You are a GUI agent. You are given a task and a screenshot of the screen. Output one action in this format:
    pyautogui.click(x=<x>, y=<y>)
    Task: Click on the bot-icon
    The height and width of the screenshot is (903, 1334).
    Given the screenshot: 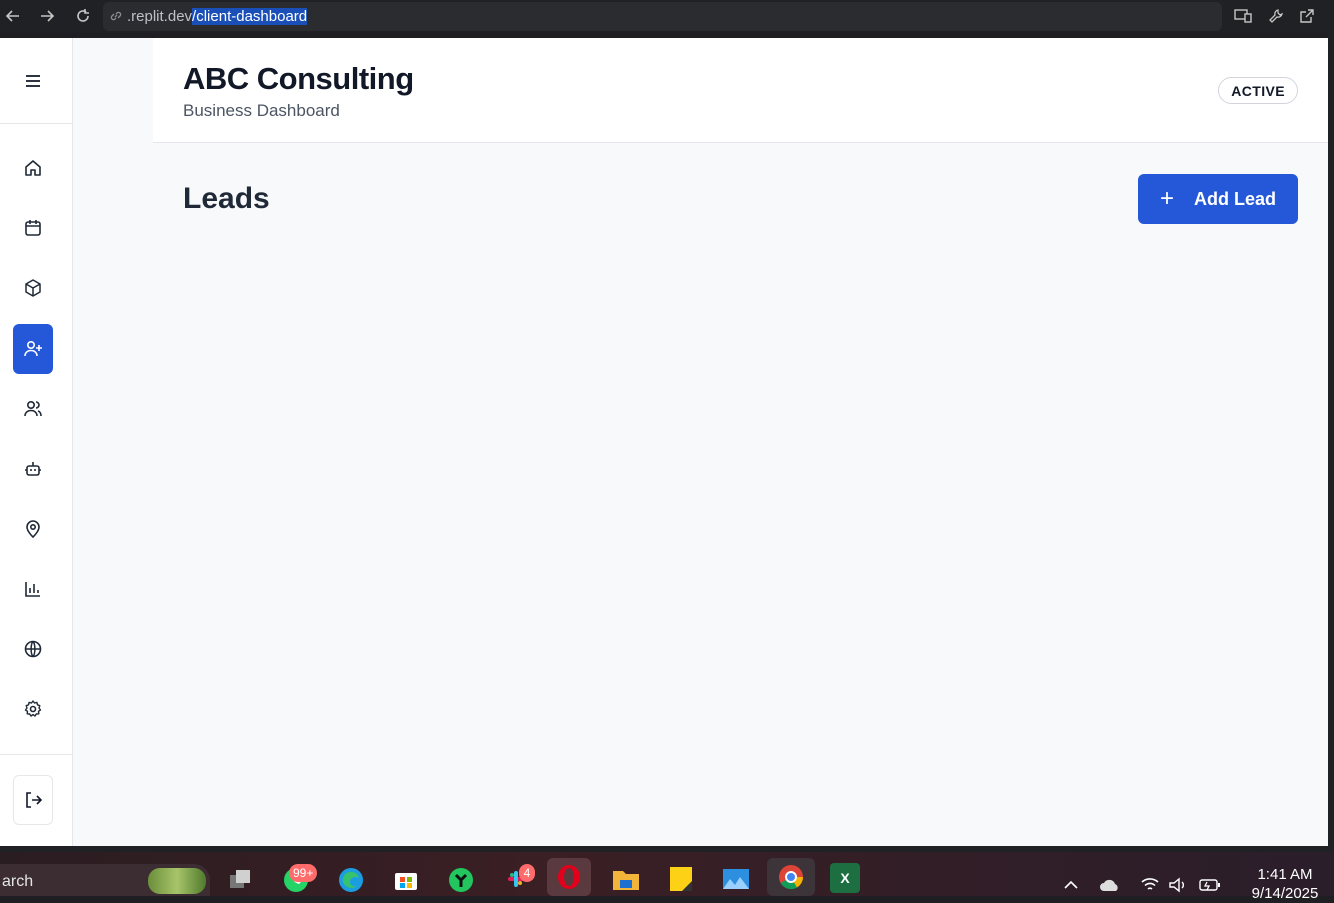 What is the action you would take?
    pyautogui.click(x=33, y=469)
    